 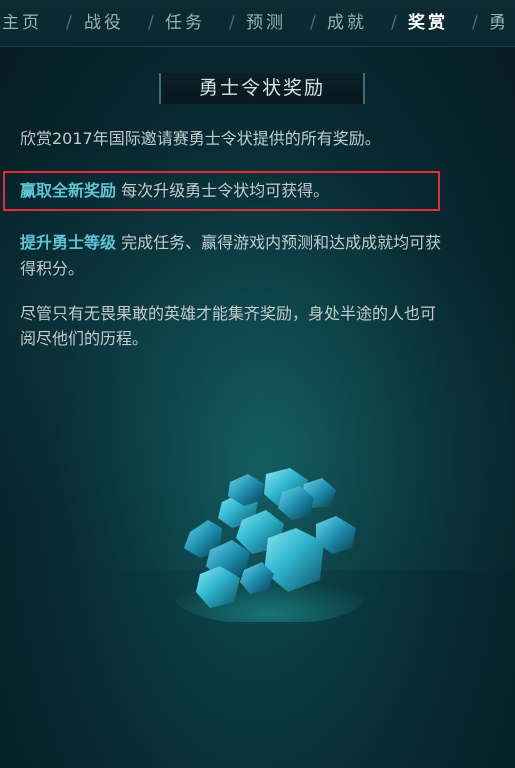 I want to click on nav-tab-truncated: 勇, so click(x=499, y=23).